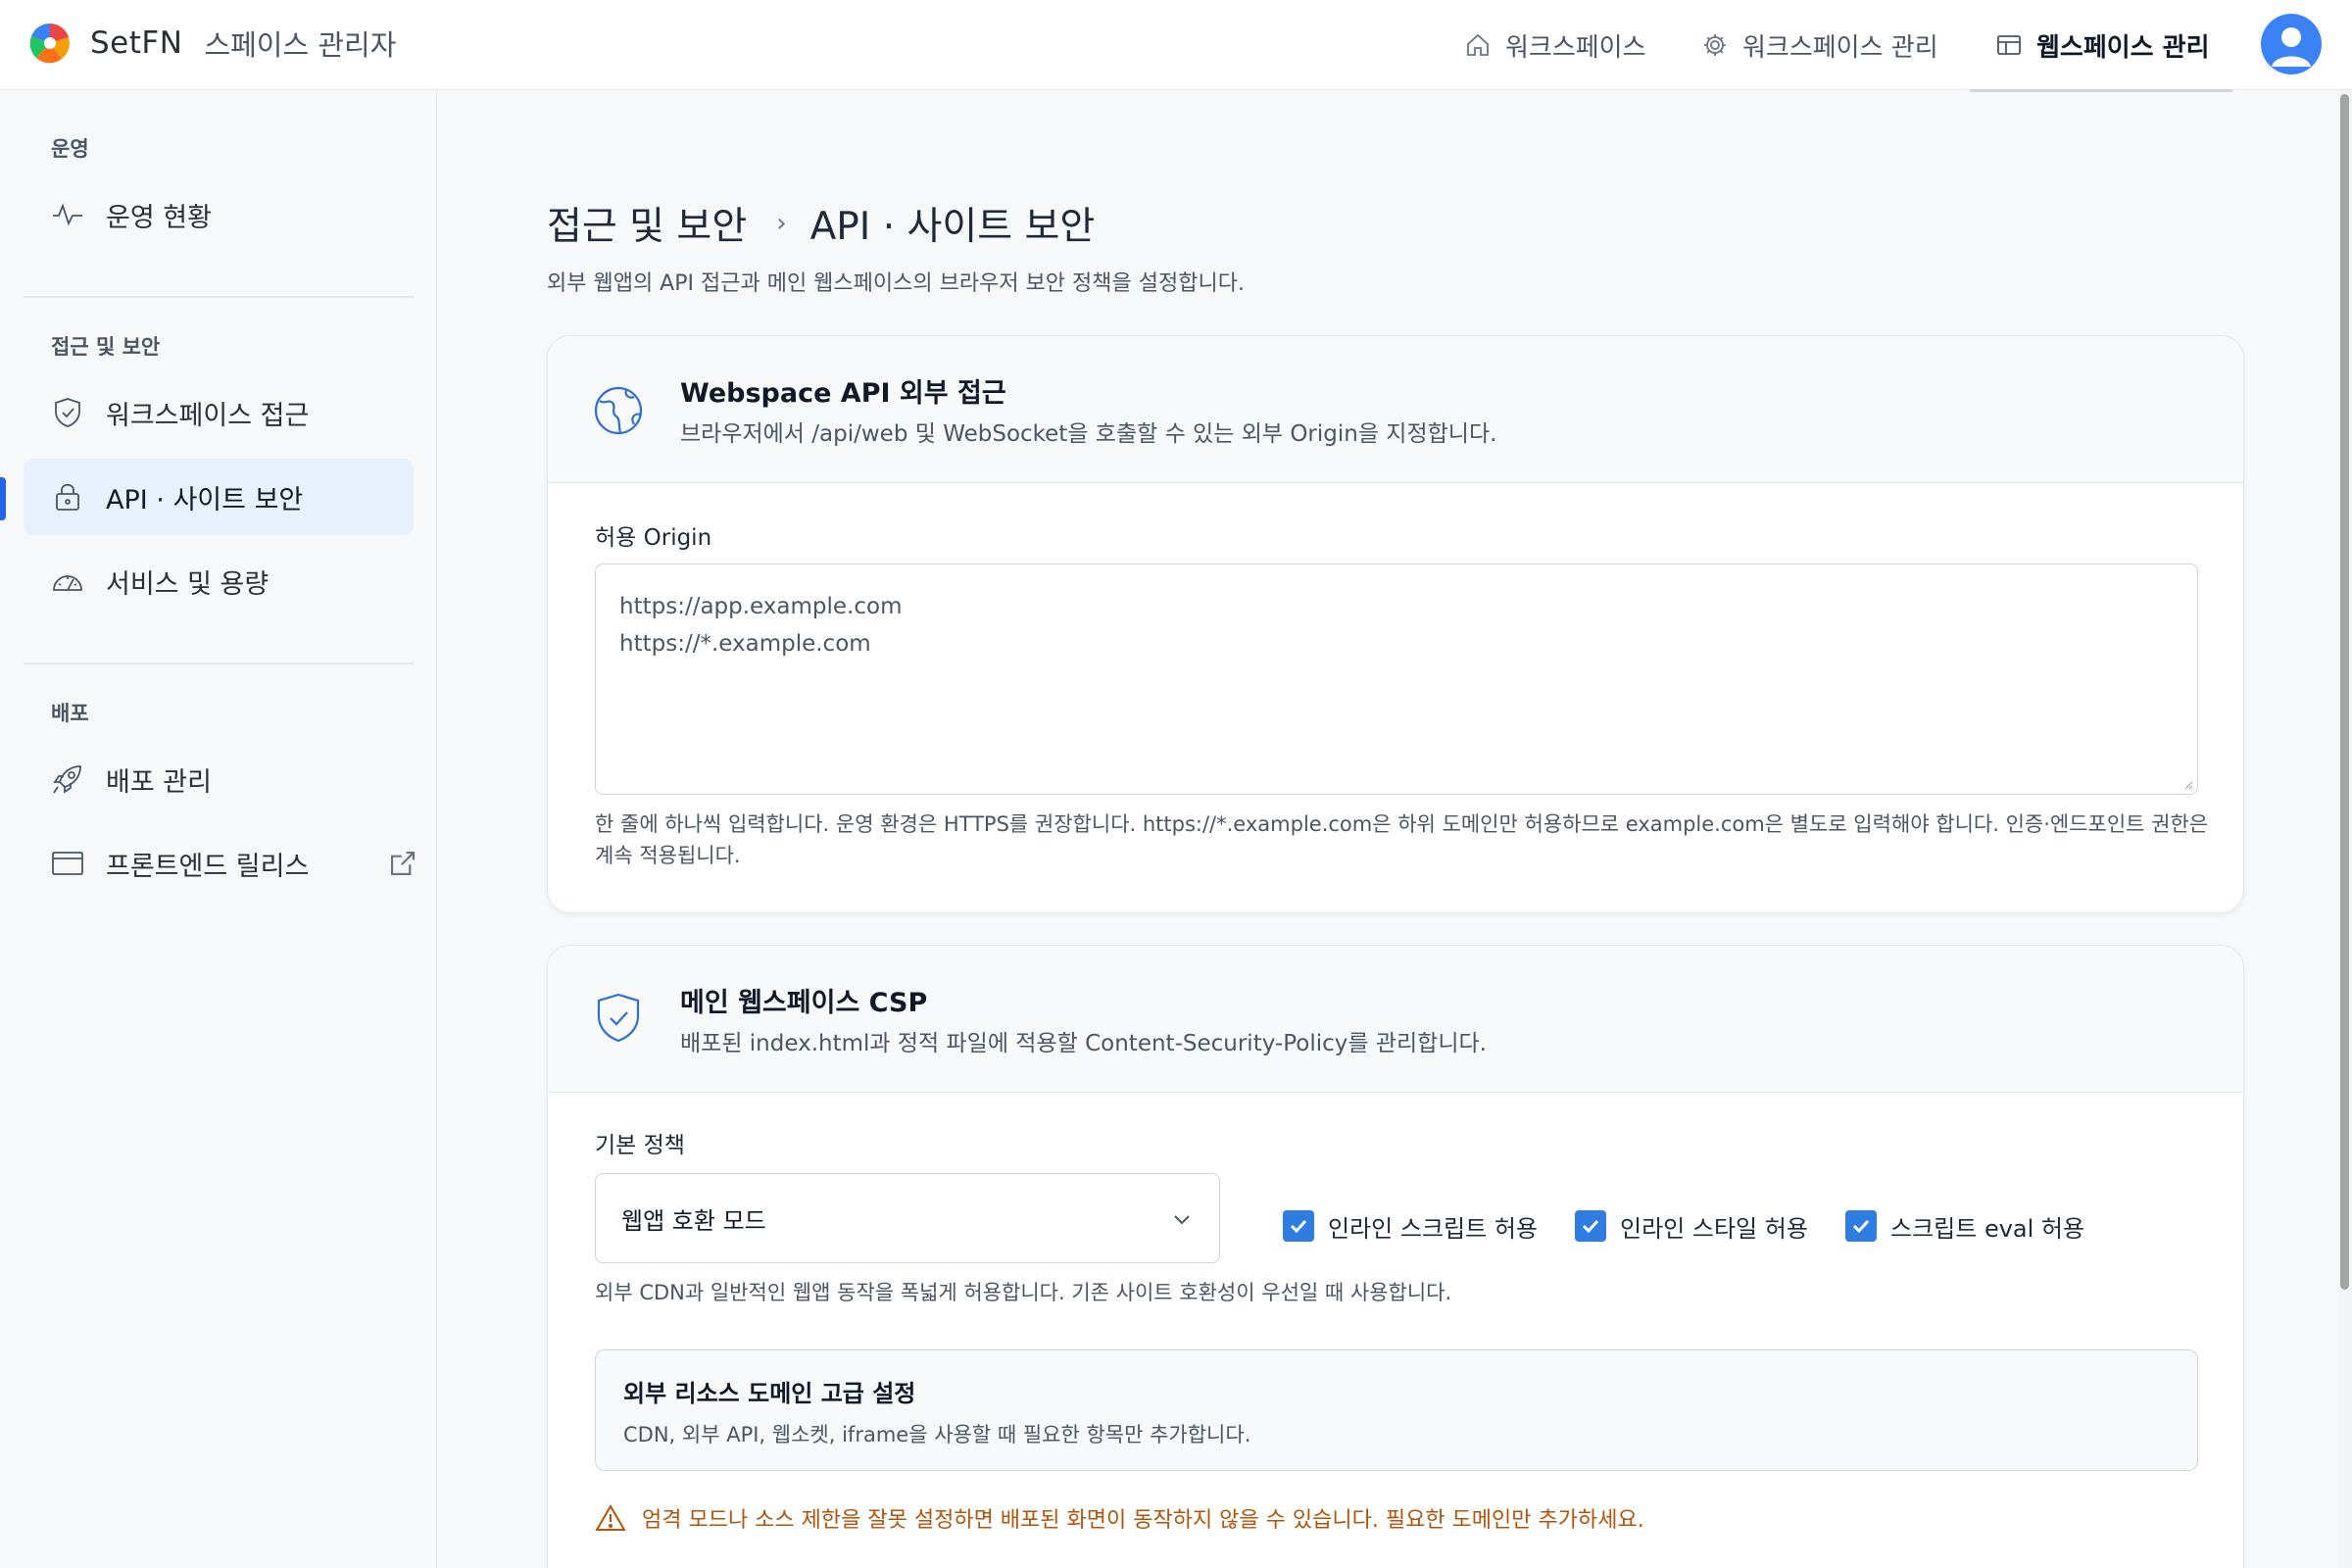  I want to click on sidebar-item-frontend-release: 프론트엔드 릴리스, so click(220, 863).